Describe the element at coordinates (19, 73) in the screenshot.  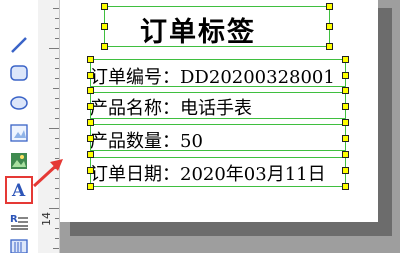
I see `rounded-rectangle-tool-icon` at that location.